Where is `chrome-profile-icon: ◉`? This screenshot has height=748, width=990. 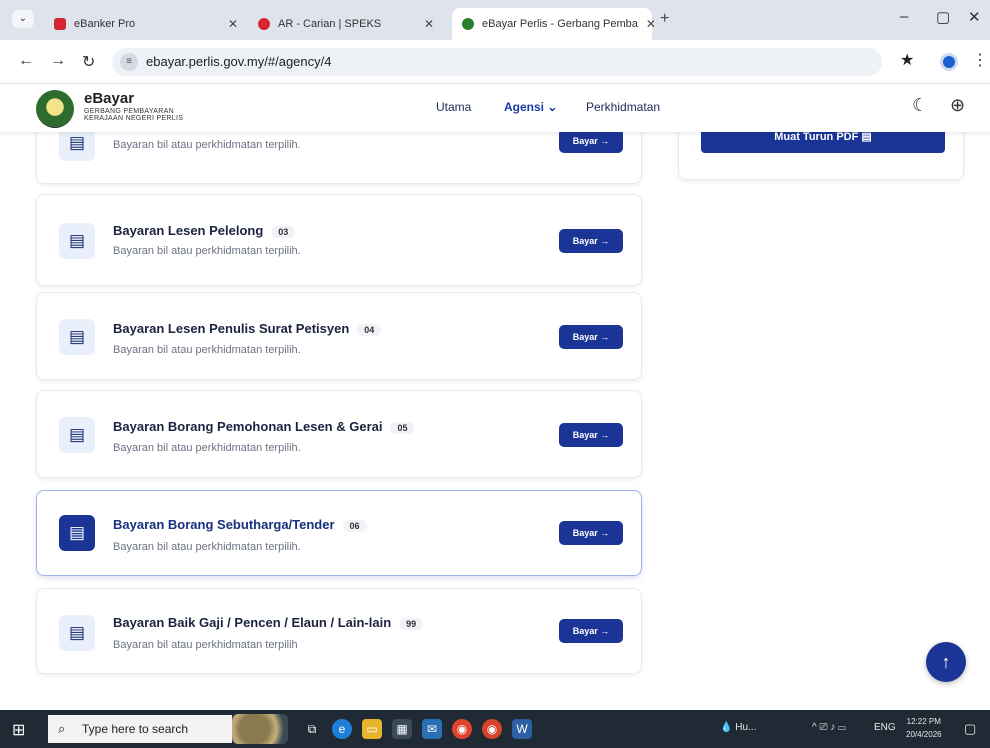 chrome-profile-icon: ◉ is located at coordinates (492, 729).